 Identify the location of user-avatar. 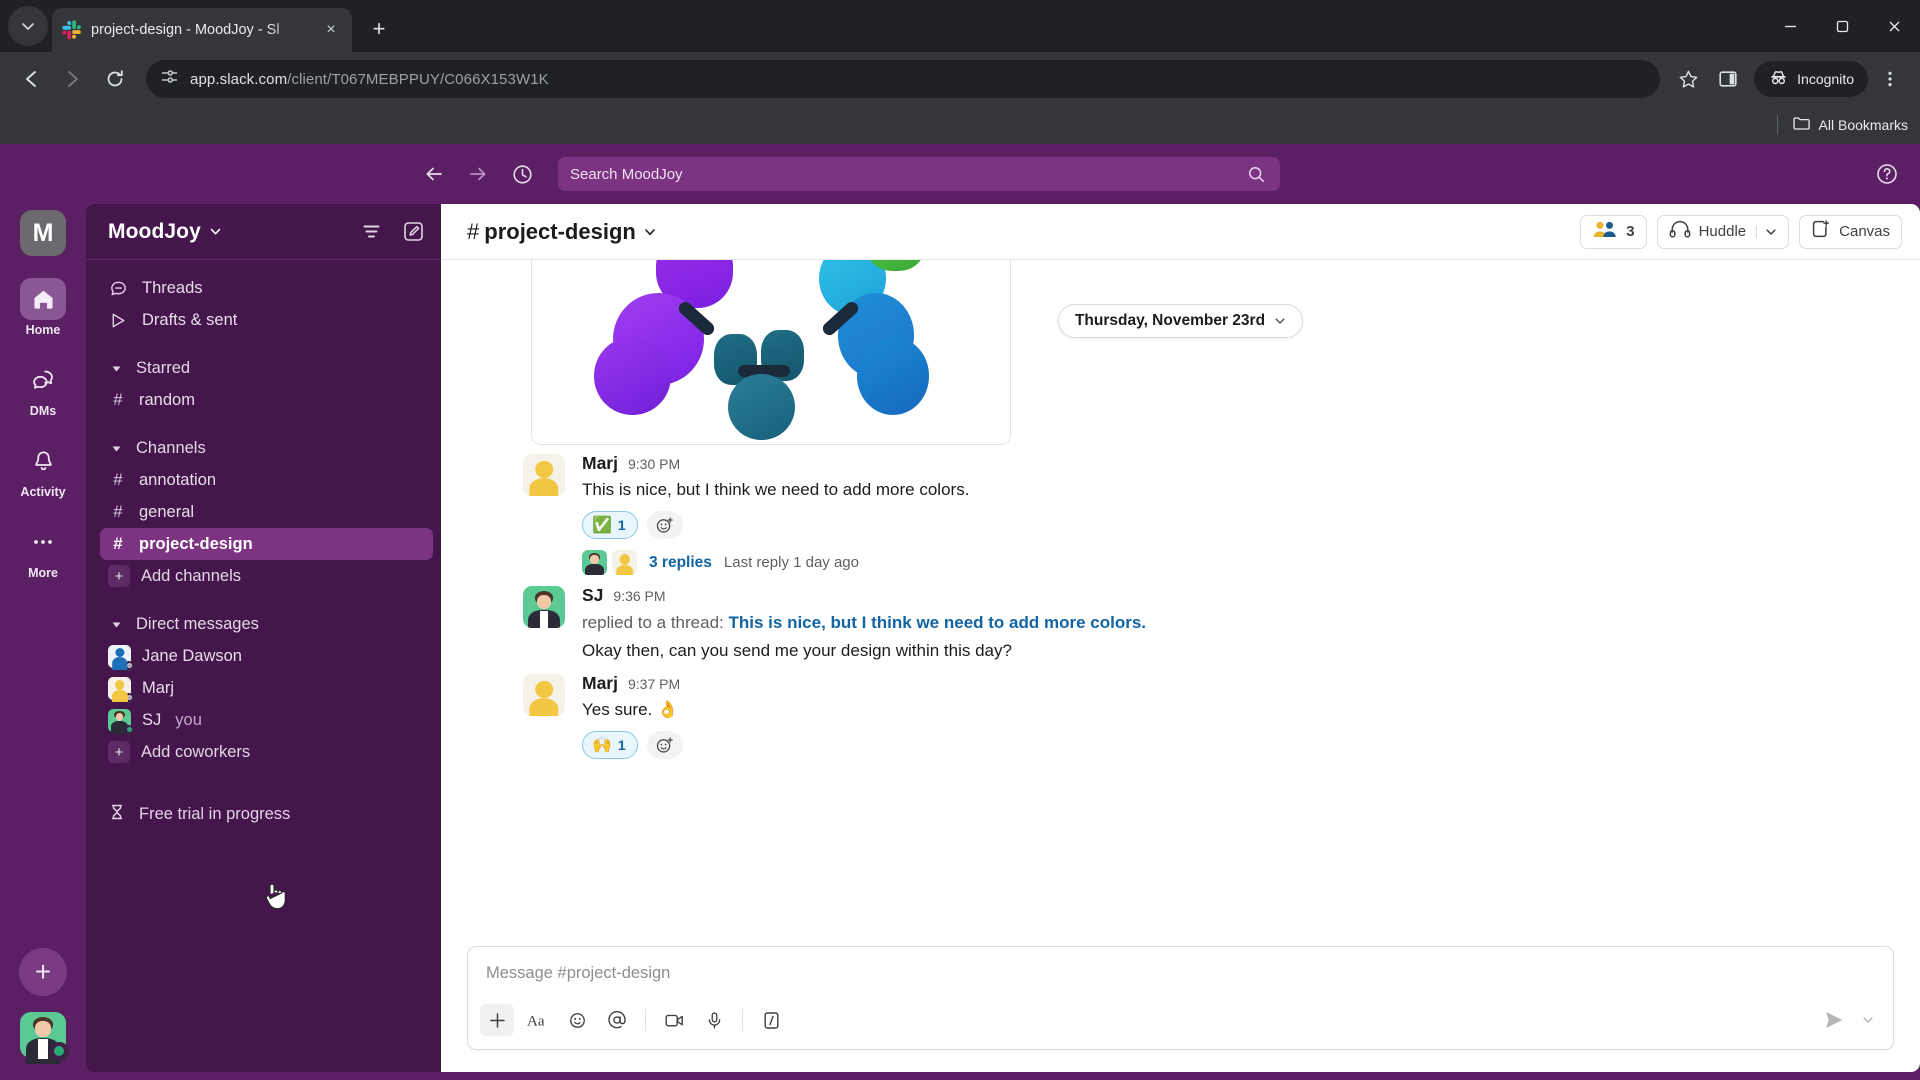
(44, 1038).